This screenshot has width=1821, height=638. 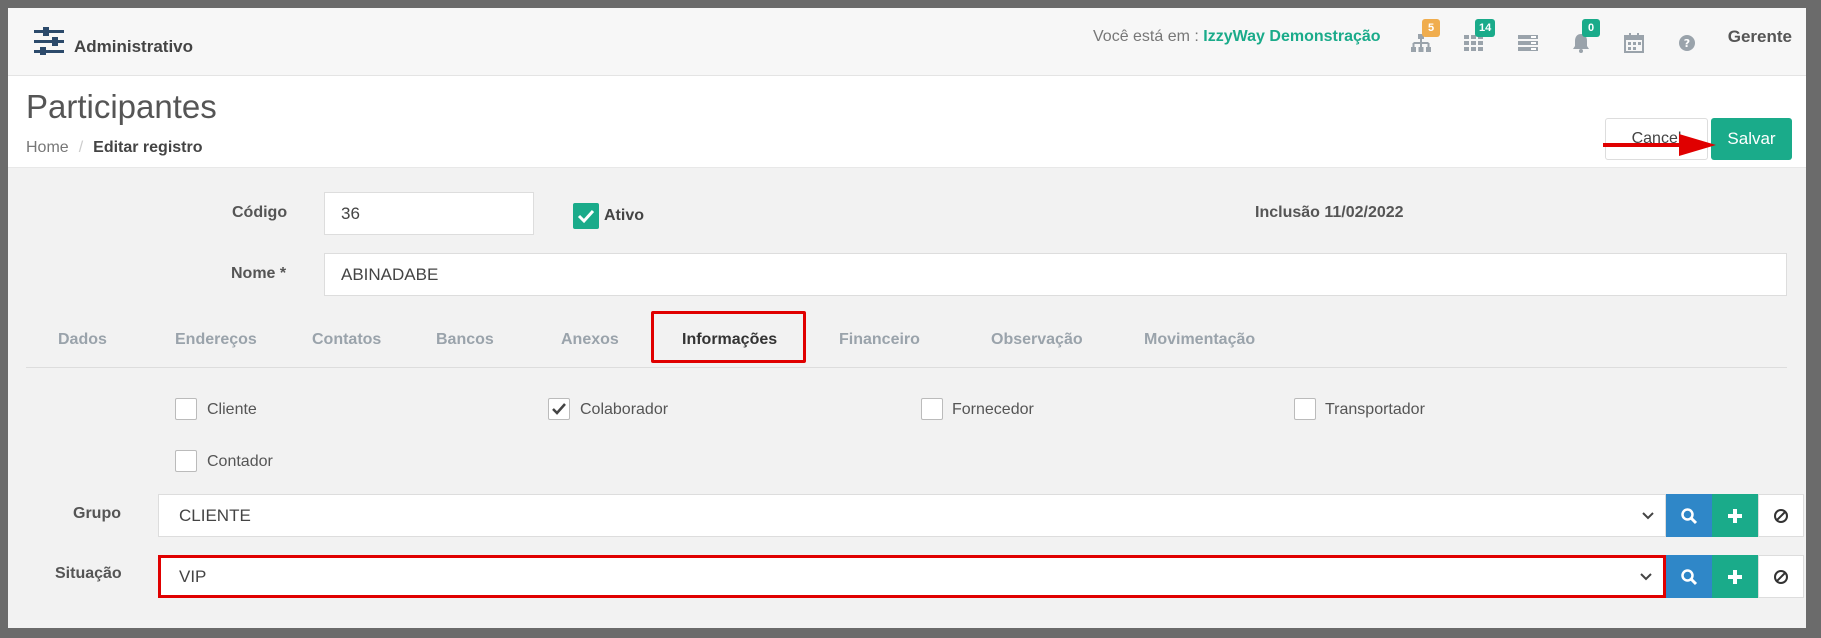 I want to click on transportador-label: Transportador, so click(x=1375, y=409).